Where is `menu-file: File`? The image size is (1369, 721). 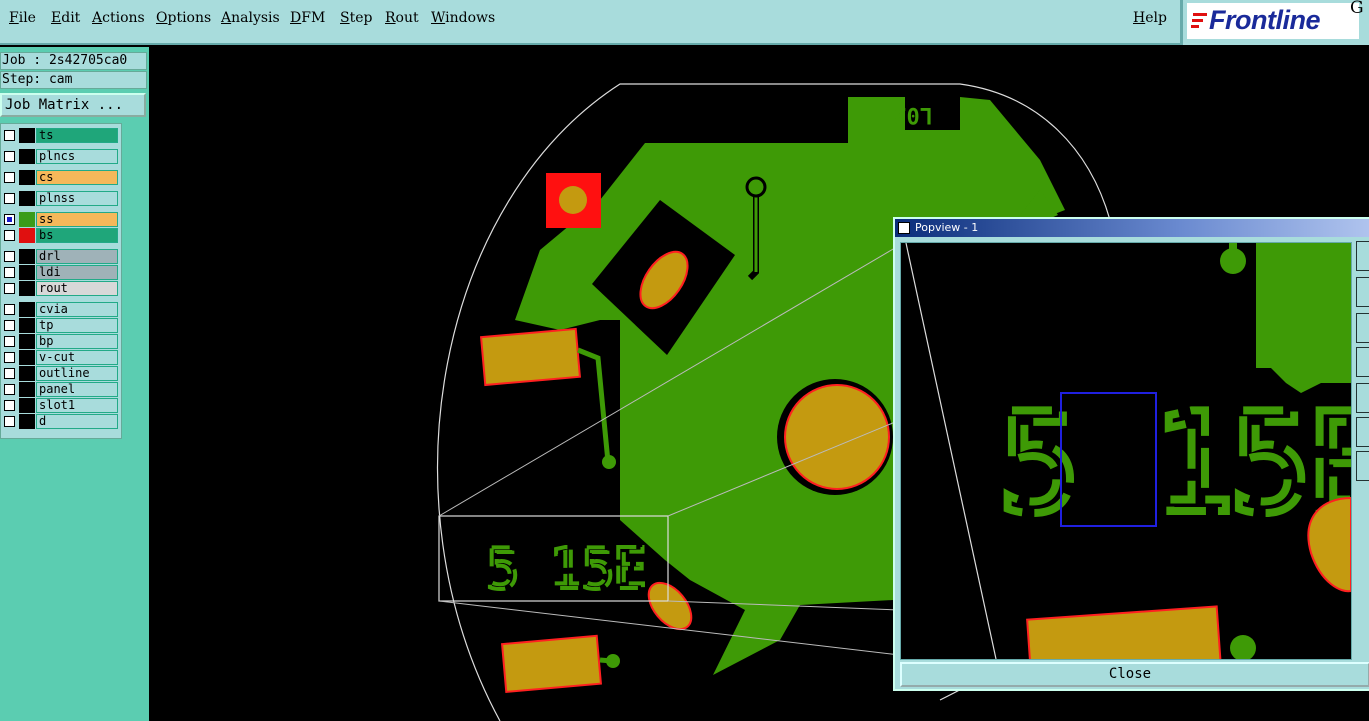
menu-file: File is located at coordinates (22, 18).